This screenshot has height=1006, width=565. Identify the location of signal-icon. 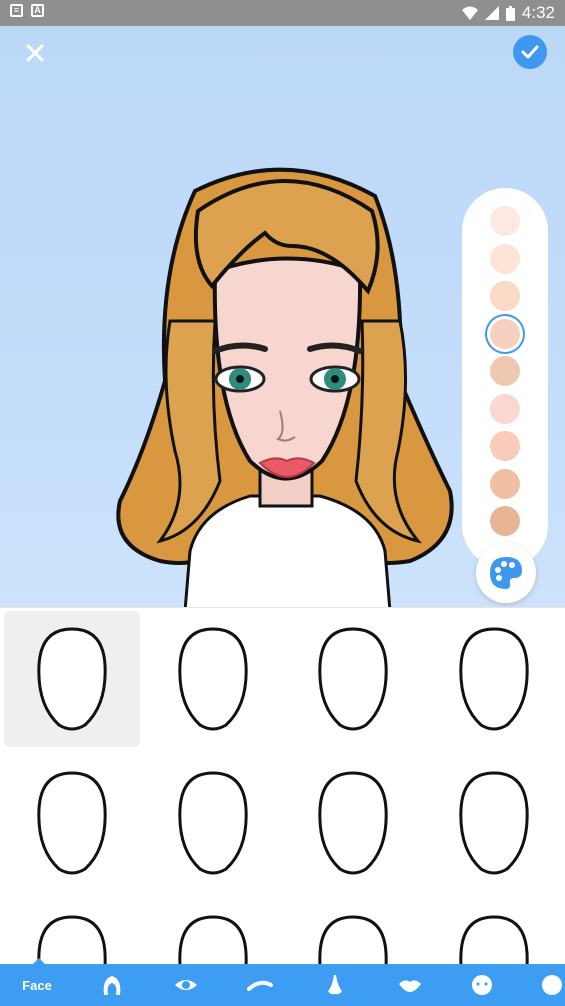
(491, 13).